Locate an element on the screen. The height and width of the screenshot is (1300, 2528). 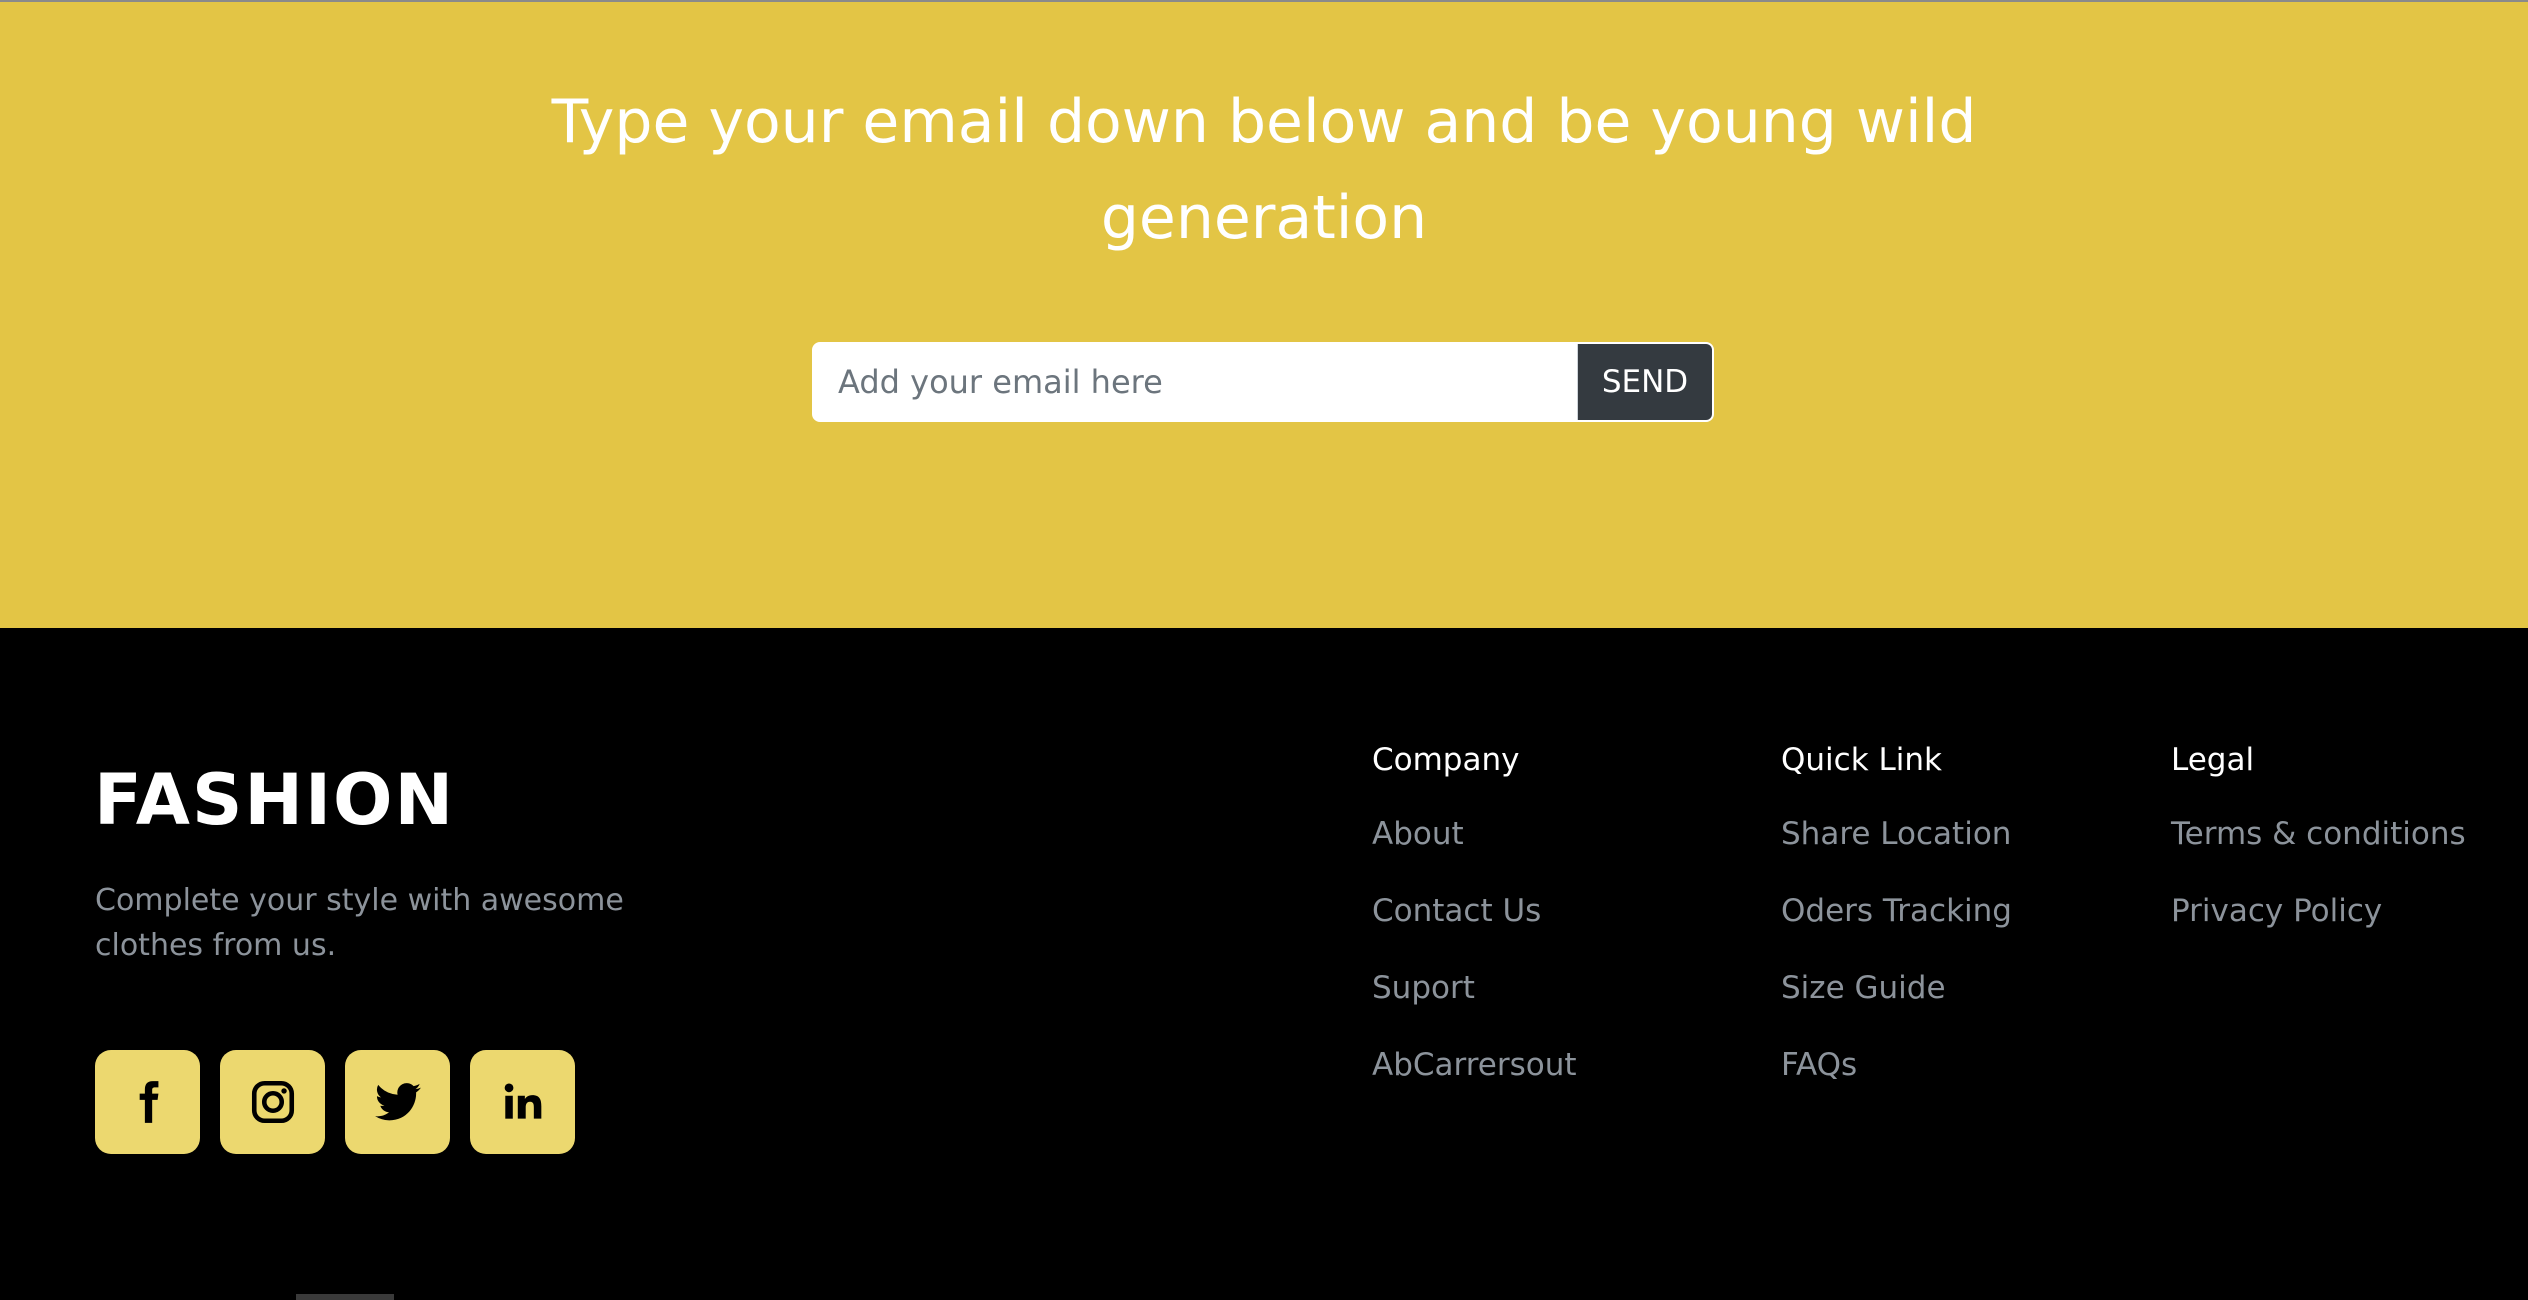
column-heading: Legal is located at coordinates (2213, 760).